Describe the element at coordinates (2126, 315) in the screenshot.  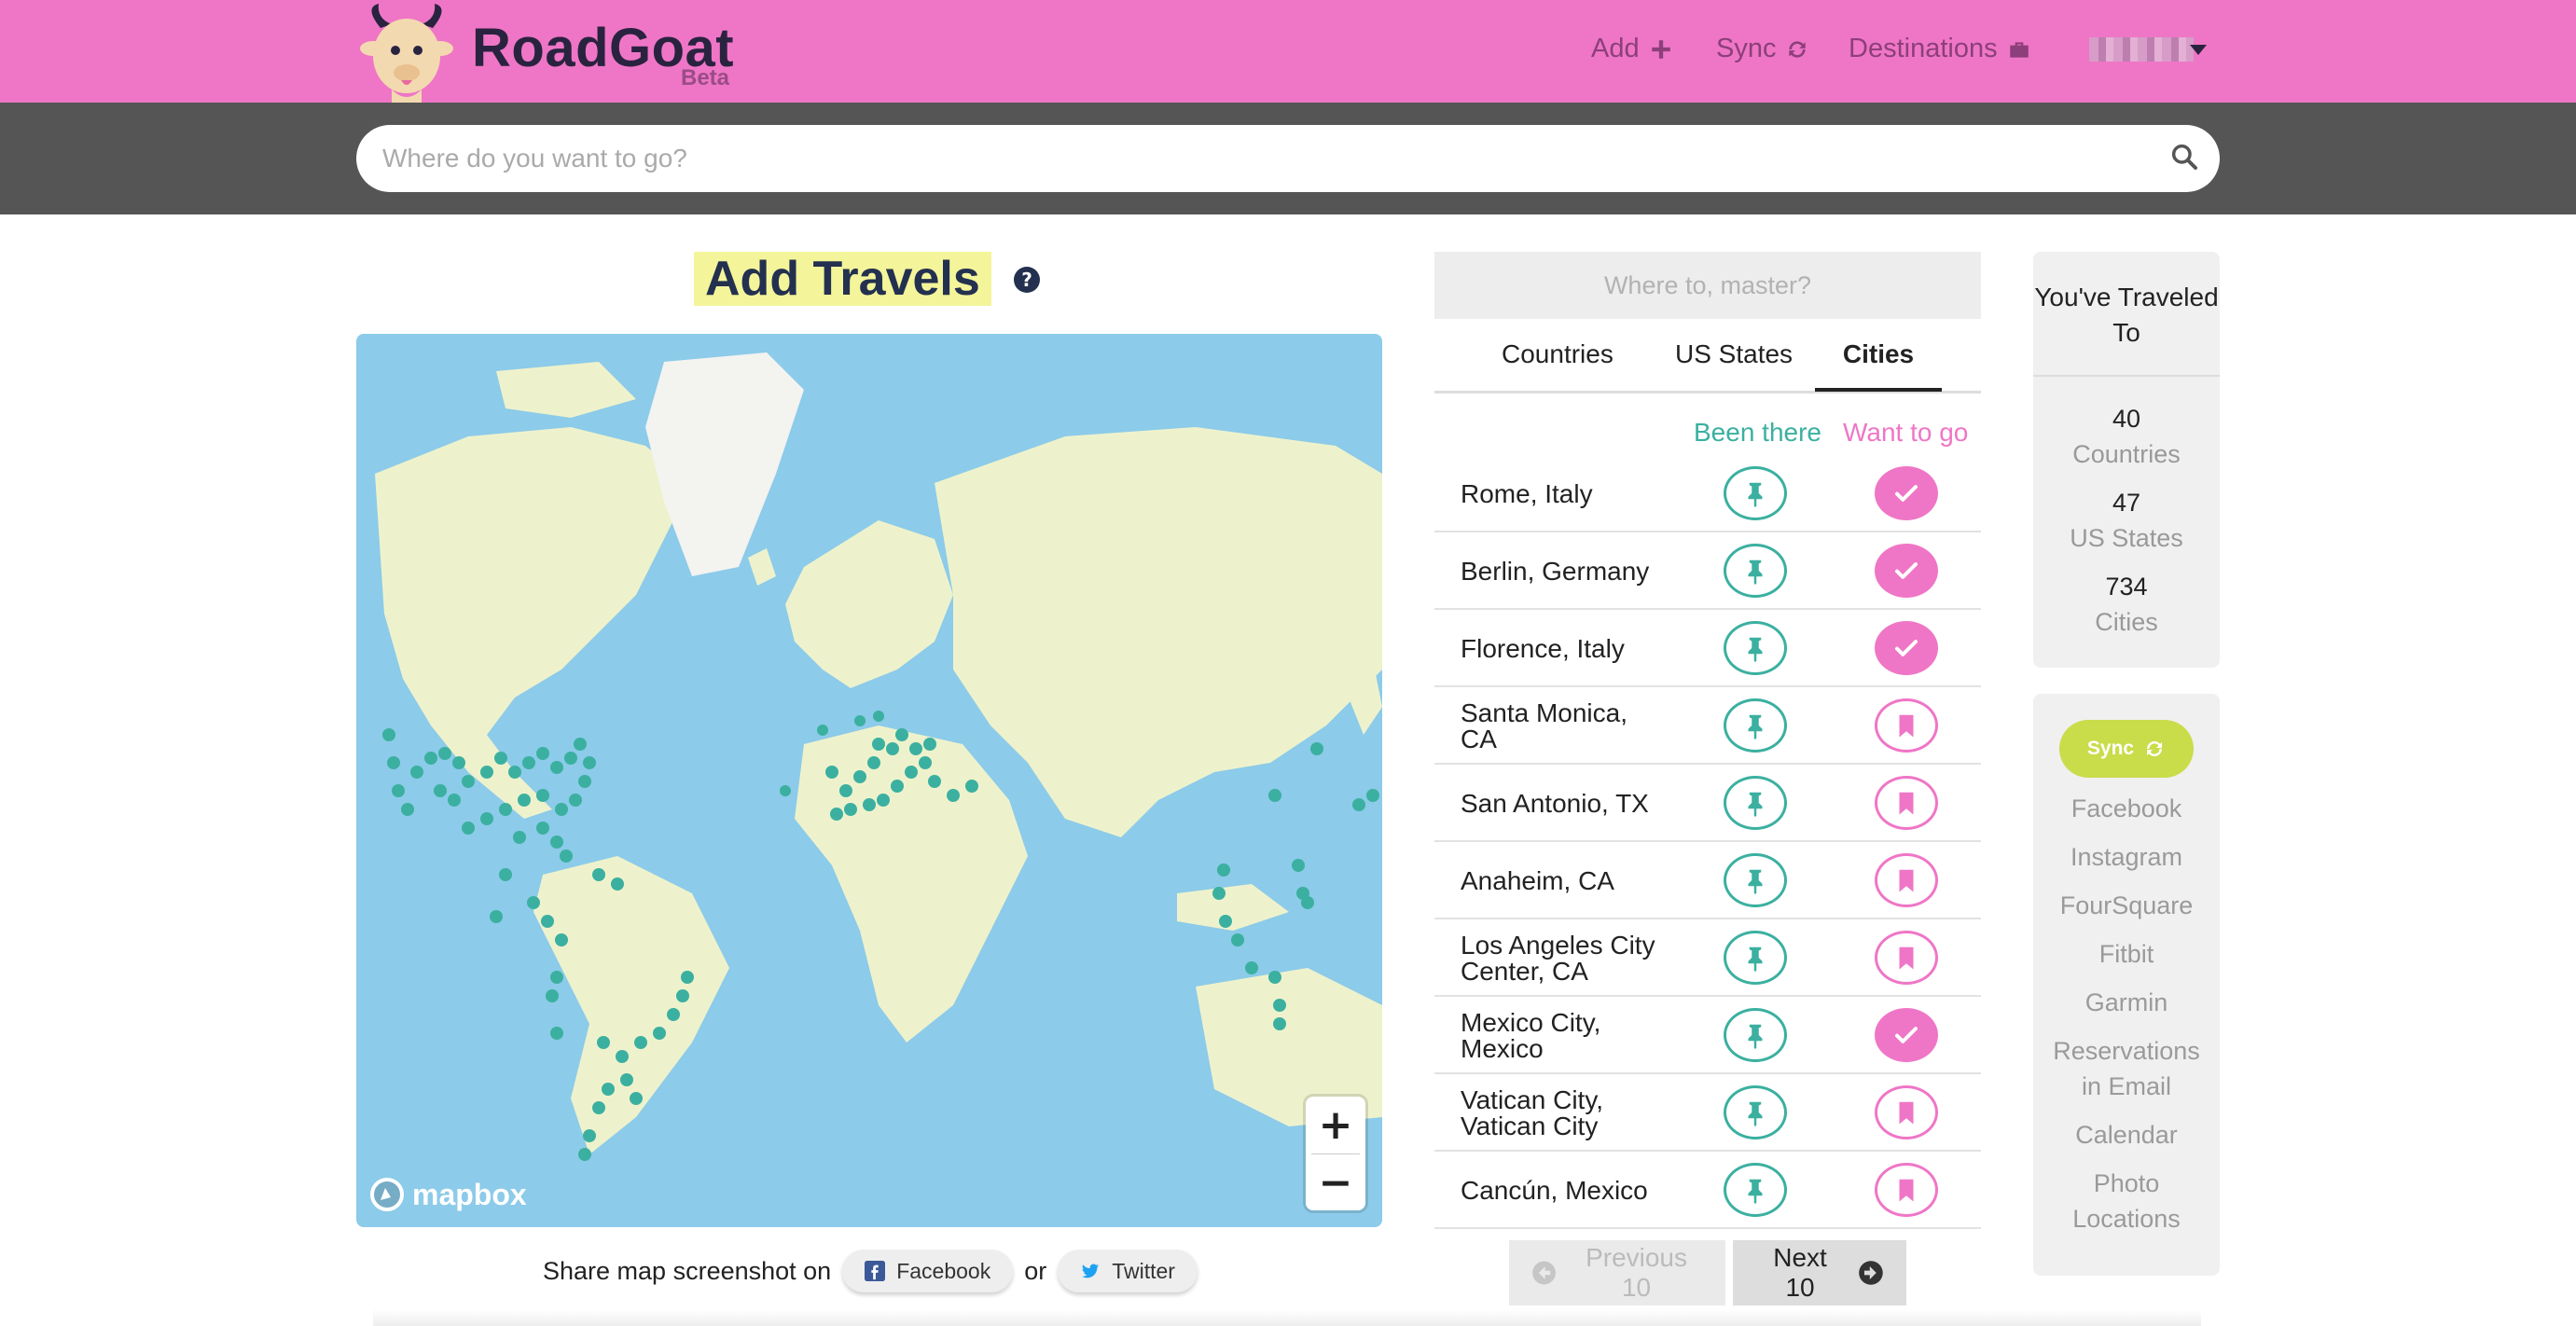
I see `stats-heading: You've Traveled To` at that location.